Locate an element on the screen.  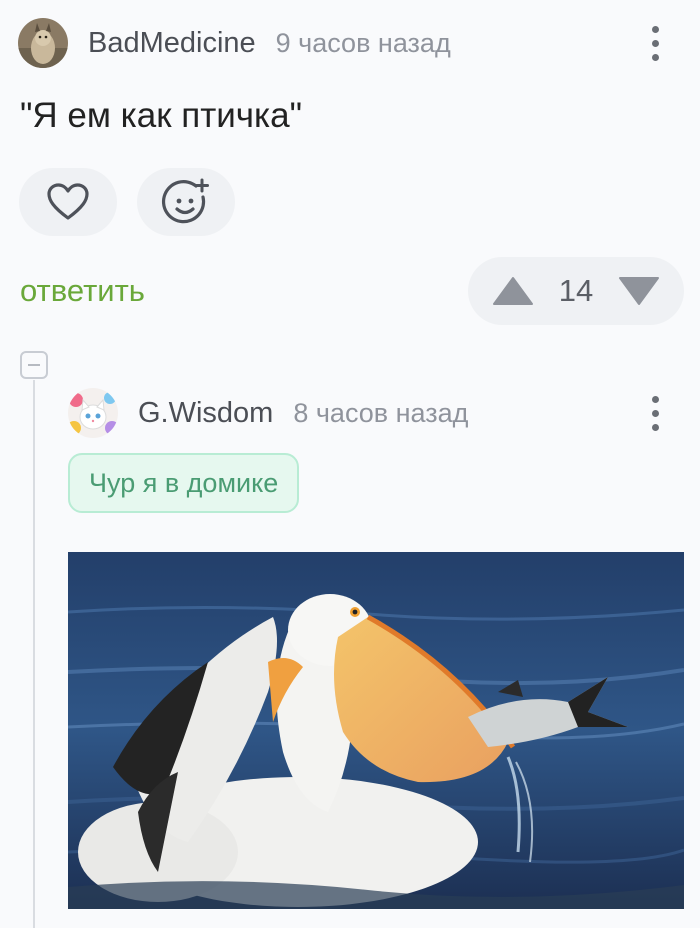
rating-score: 14 is located at coordinates (576, 290).